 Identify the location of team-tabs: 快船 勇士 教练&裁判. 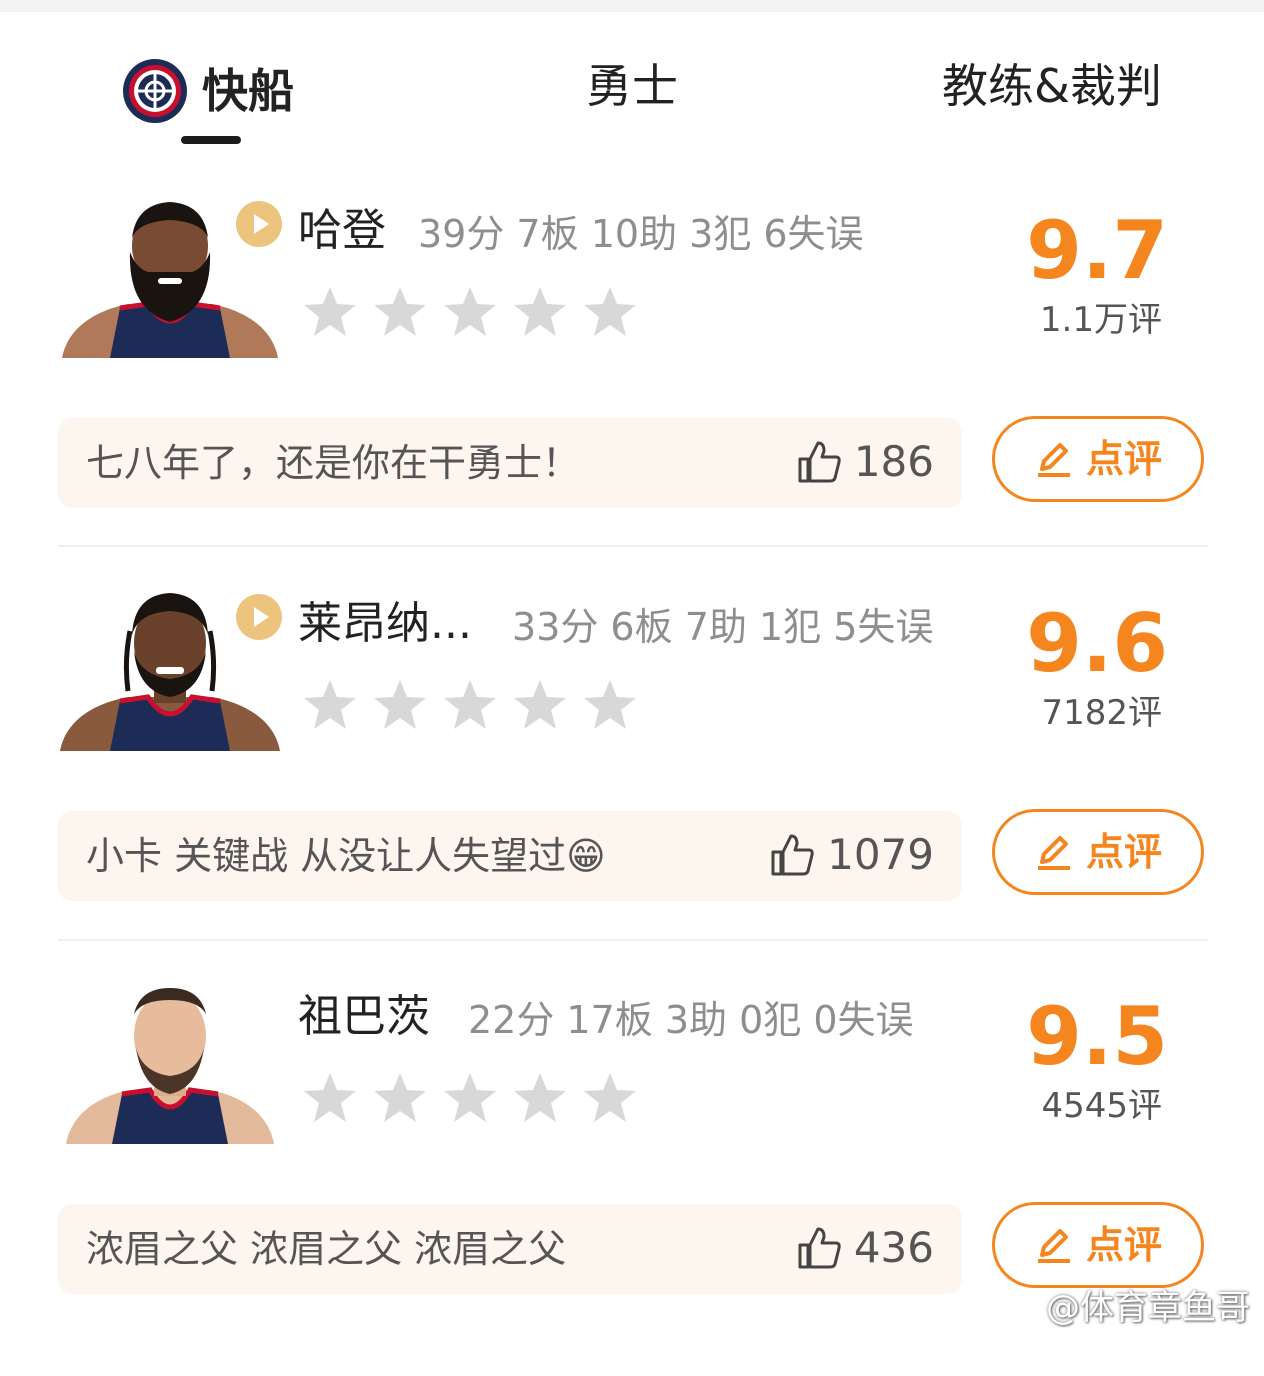
(632, 95).